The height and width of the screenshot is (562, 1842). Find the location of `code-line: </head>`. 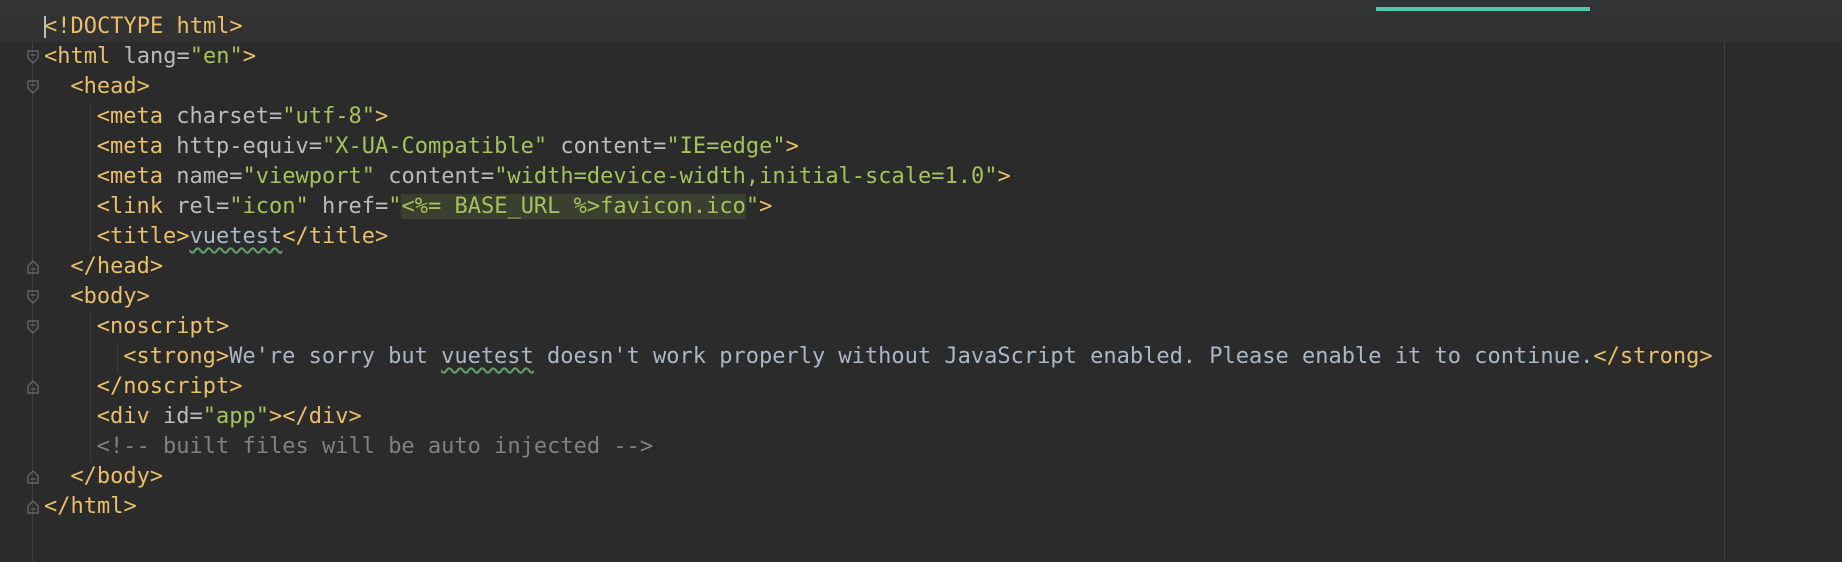

code-line: </head> is located at coordinates (921, 267).